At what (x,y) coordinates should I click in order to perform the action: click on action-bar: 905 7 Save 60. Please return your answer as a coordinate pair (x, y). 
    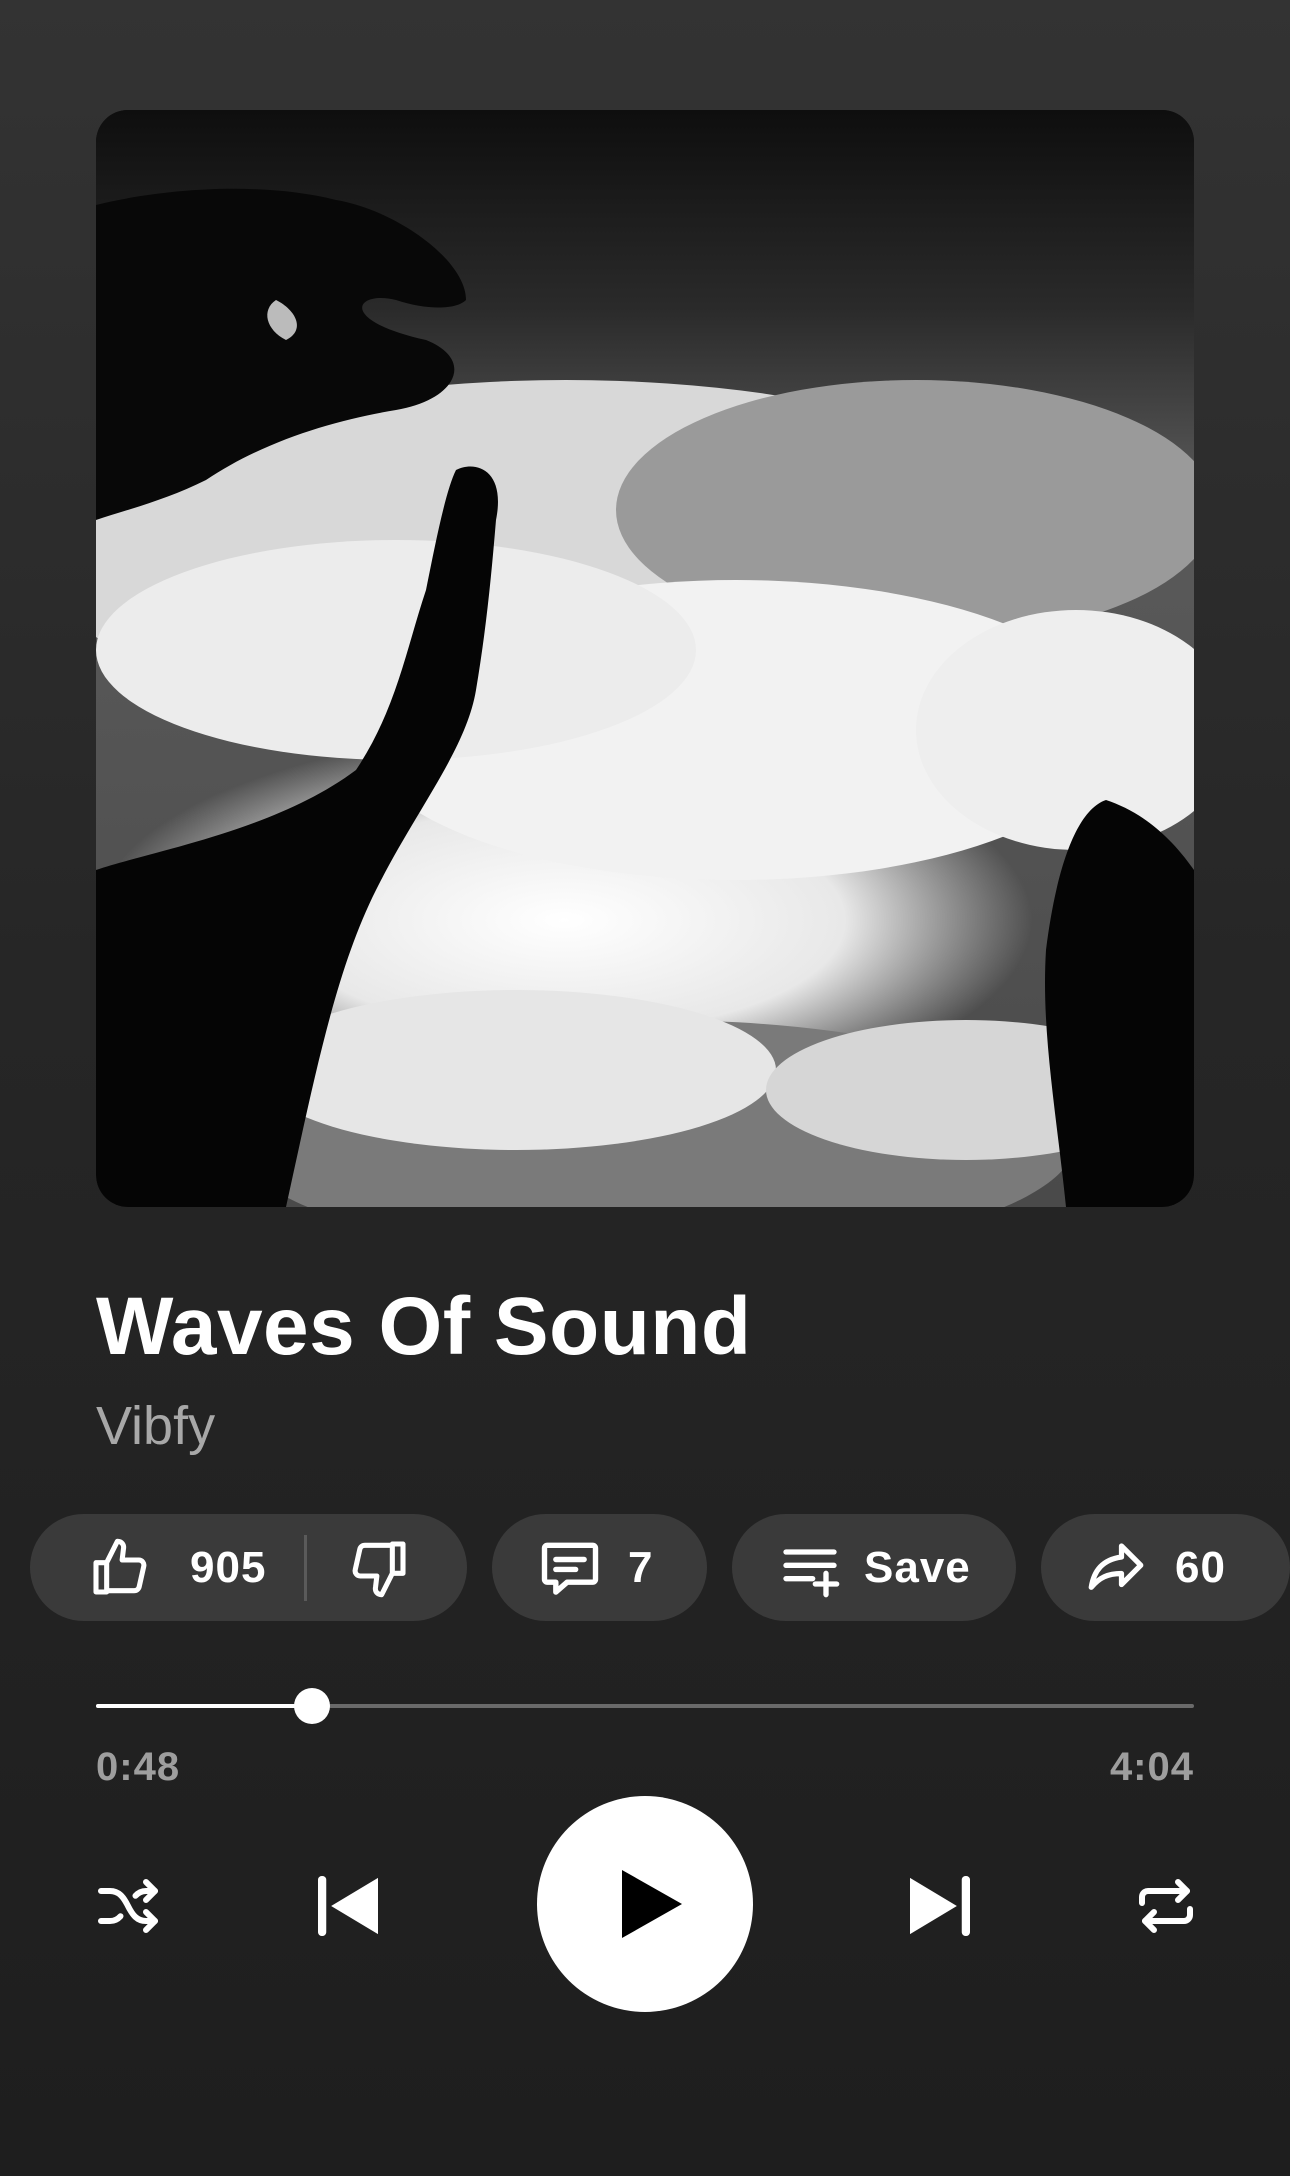
    Looking at the image, I should click on (660, 1567).